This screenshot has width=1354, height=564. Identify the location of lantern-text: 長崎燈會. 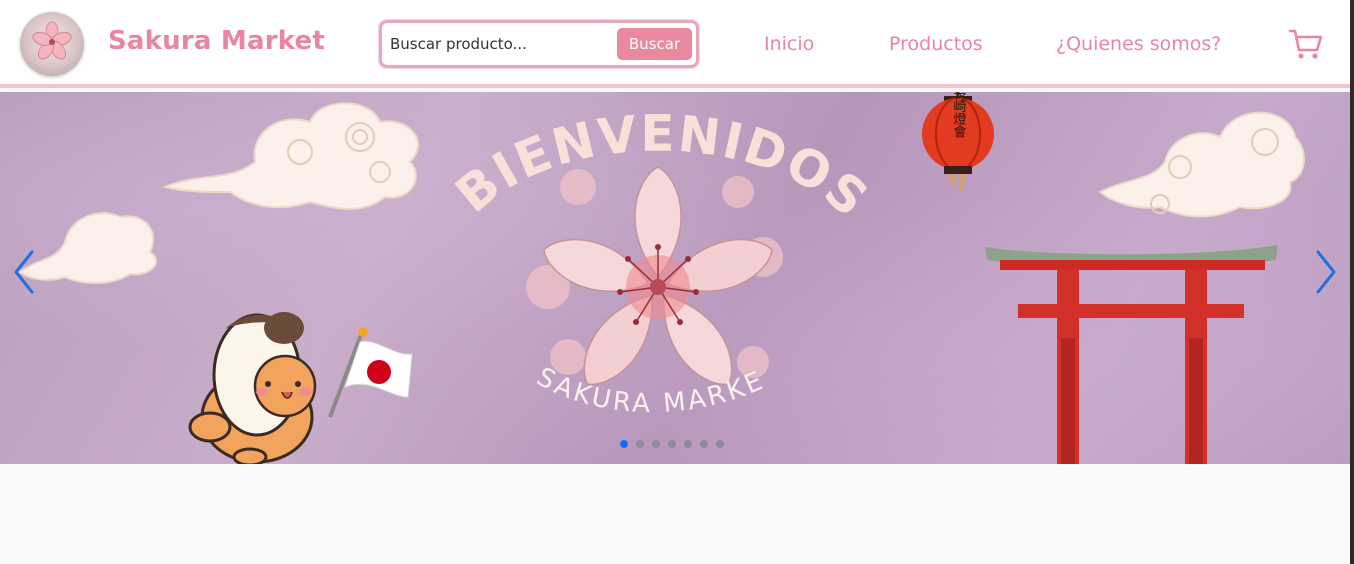
(959, 115).